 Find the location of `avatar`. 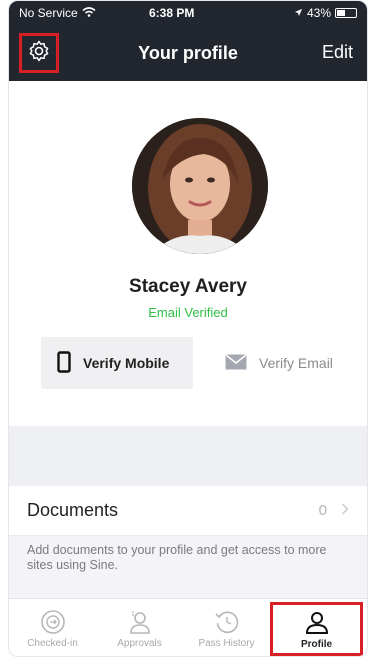

avatar is located at coordinates (200, 186).